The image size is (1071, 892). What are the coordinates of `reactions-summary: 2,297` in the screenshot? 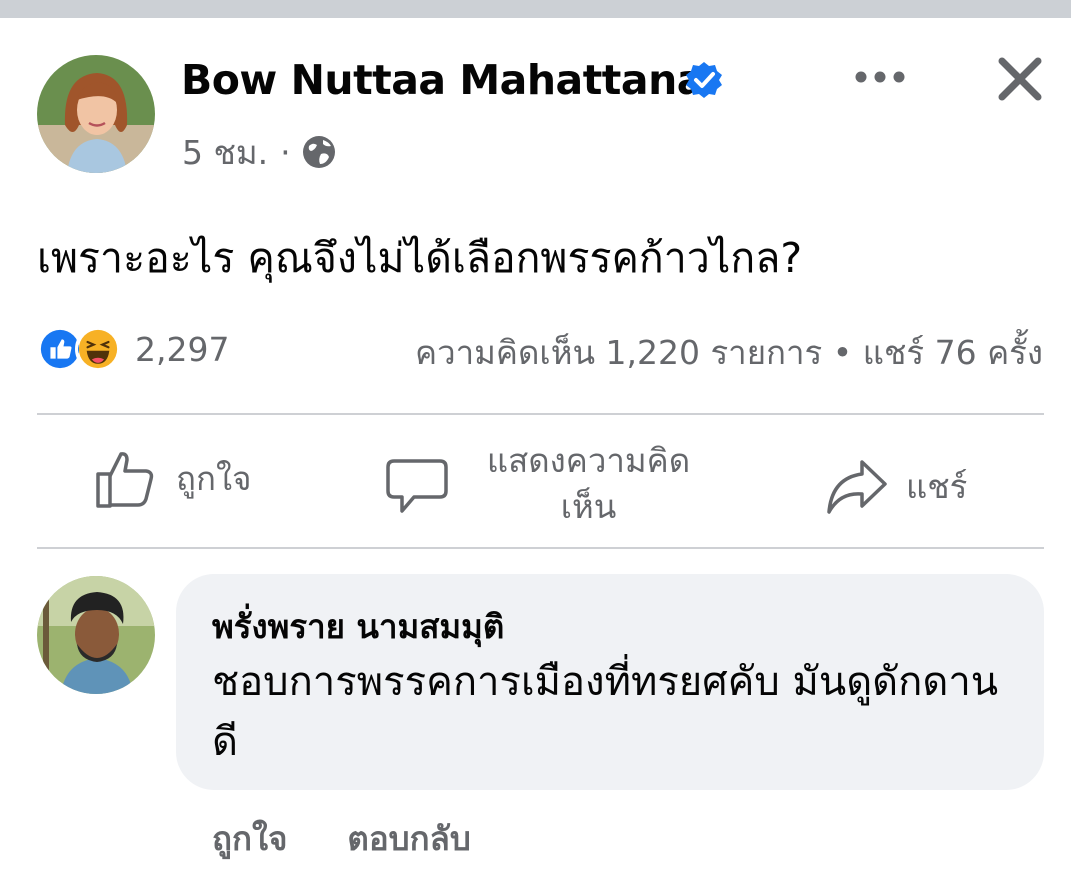 It's located at (133, 349).